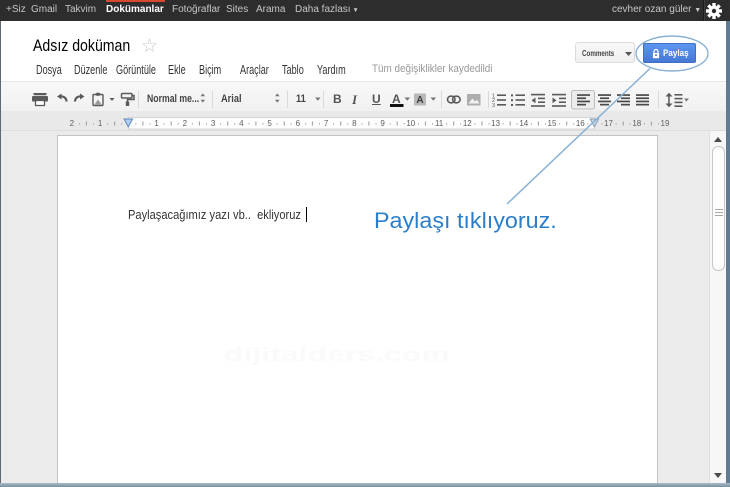 The image size is (730, 487). What do you see at coordinates (467, 123) in the screenshot?
I see `svg-text: 12` at bounding box center [467, 123].